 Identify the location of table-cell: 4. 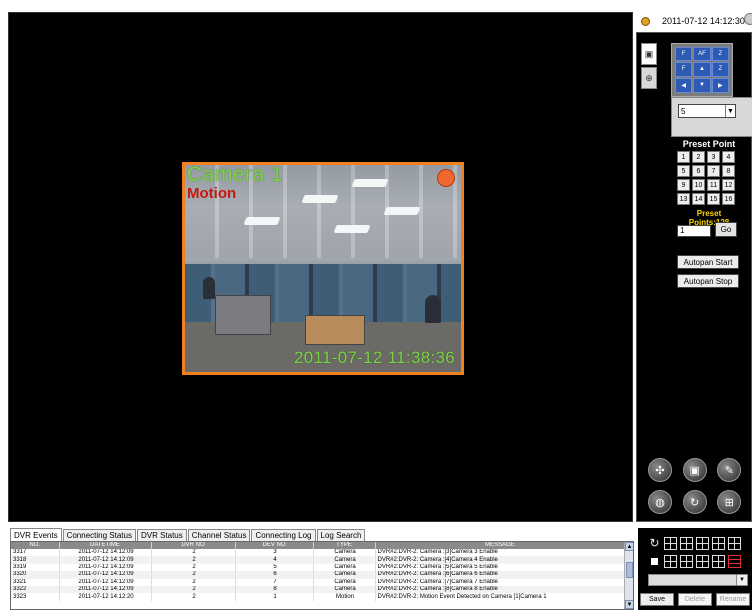
(274, 560).